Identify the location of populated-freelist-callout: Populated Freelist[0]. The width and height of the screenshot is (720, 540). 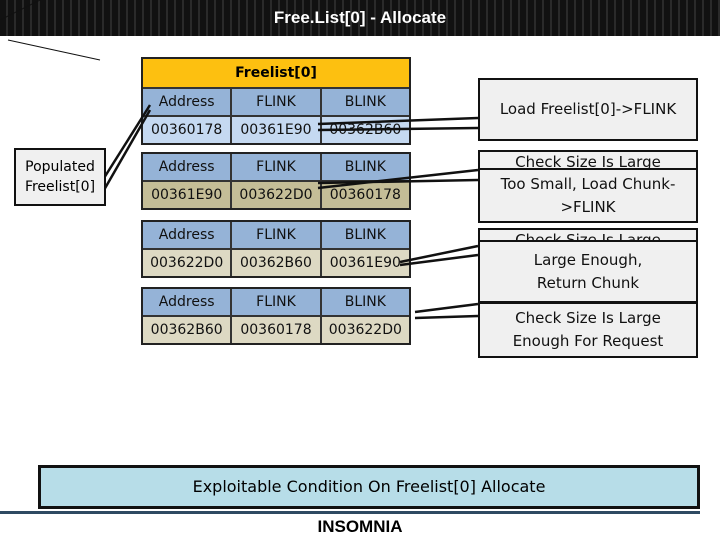
(60, 177).